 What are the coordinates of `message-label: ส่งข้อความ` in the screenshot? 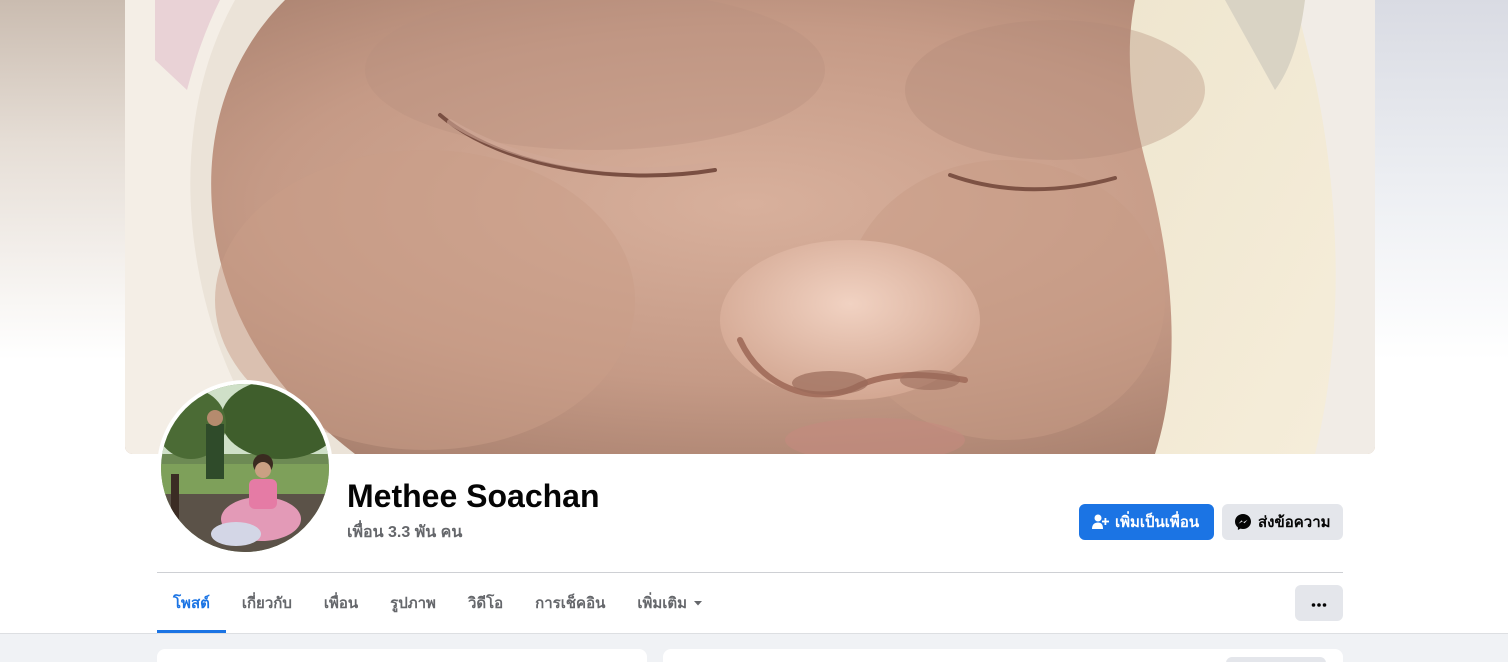 It's located at (1294, 522).